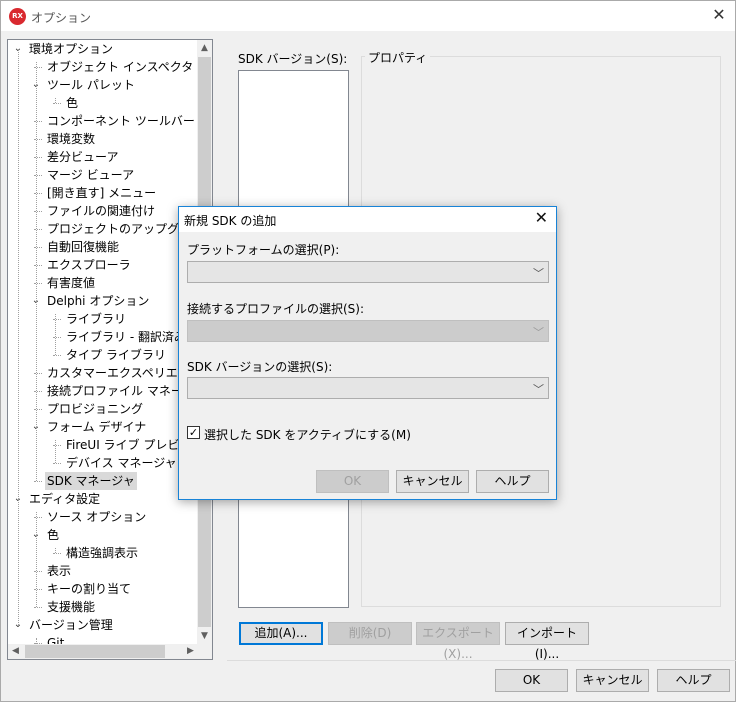  What do you see at coordinates (481, 660) in the screenshot?
I see `footer-separator` at bounding box center [481, 660].